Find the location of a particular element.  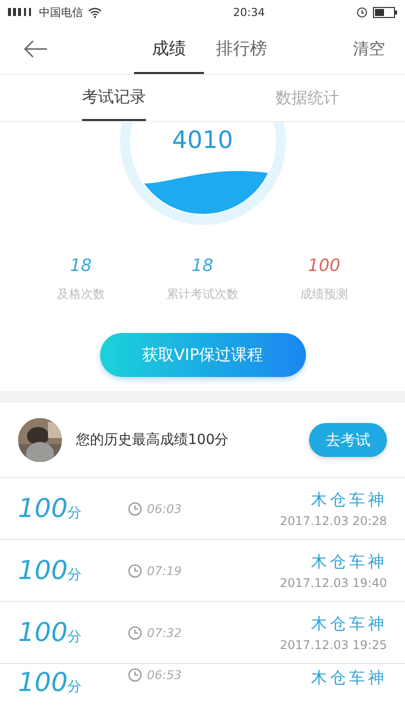

record-date: 2017.12.03 20:28 is located at coordinates (333, 521).